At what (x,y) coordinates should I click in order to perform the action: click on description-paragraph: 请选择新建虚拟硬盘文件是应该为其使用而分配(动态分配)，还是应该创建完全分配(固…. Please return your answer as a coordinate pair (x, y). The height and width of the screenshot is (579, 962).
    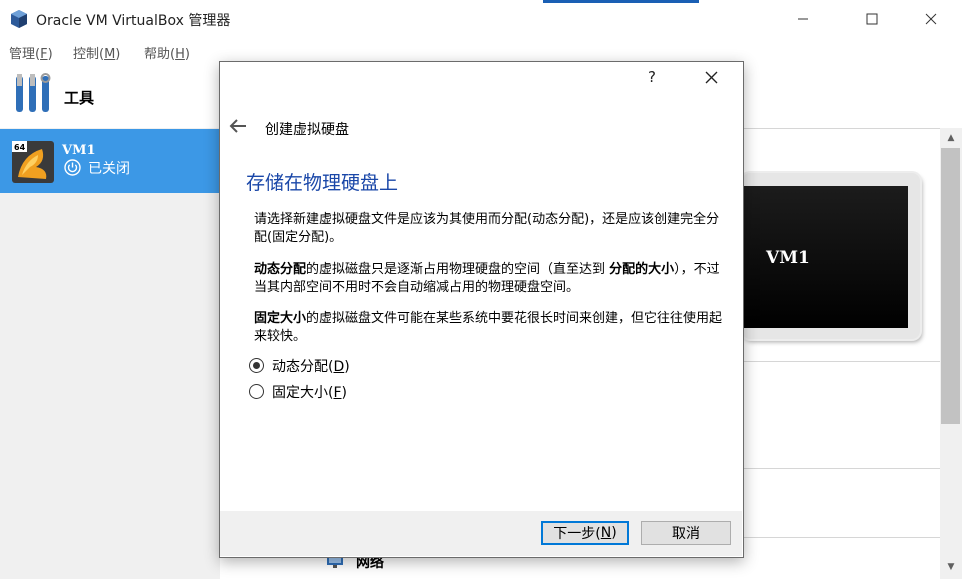
    Looking at the image, I should click on (487, 228).